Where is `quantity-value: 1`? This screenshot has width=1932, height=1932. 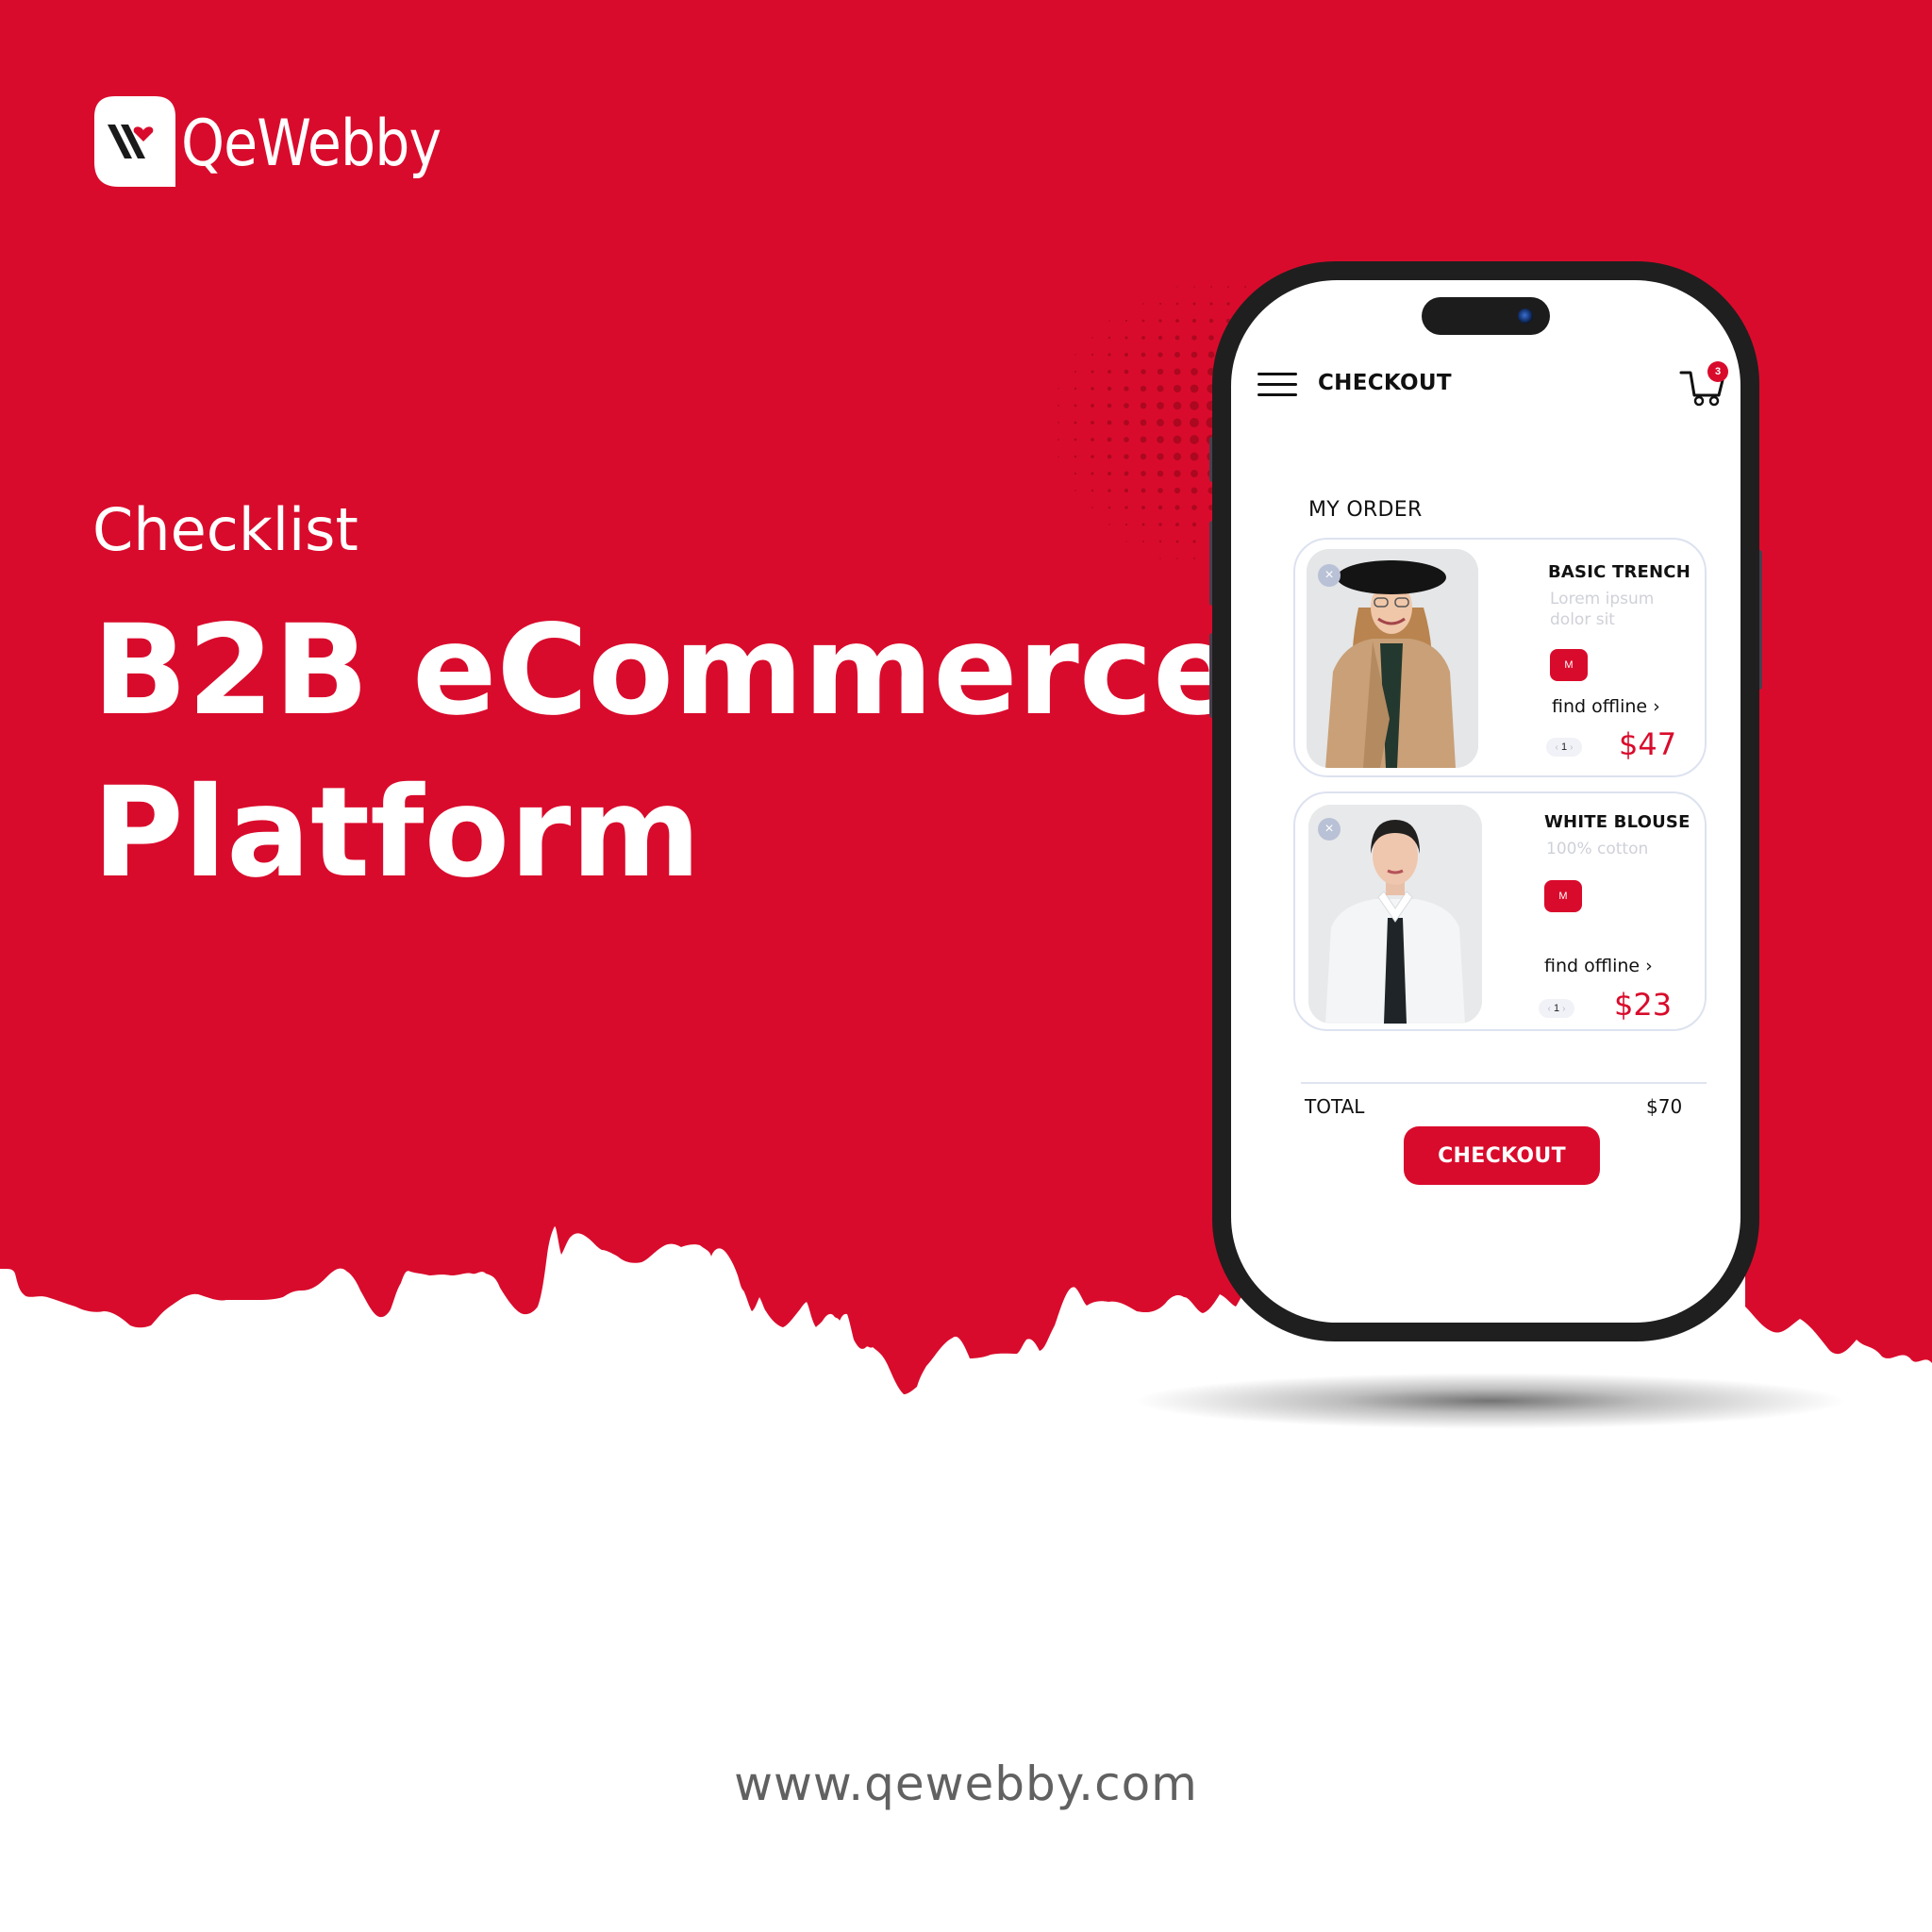
quantity-value: 1 is located at coordinates (1564, 747).